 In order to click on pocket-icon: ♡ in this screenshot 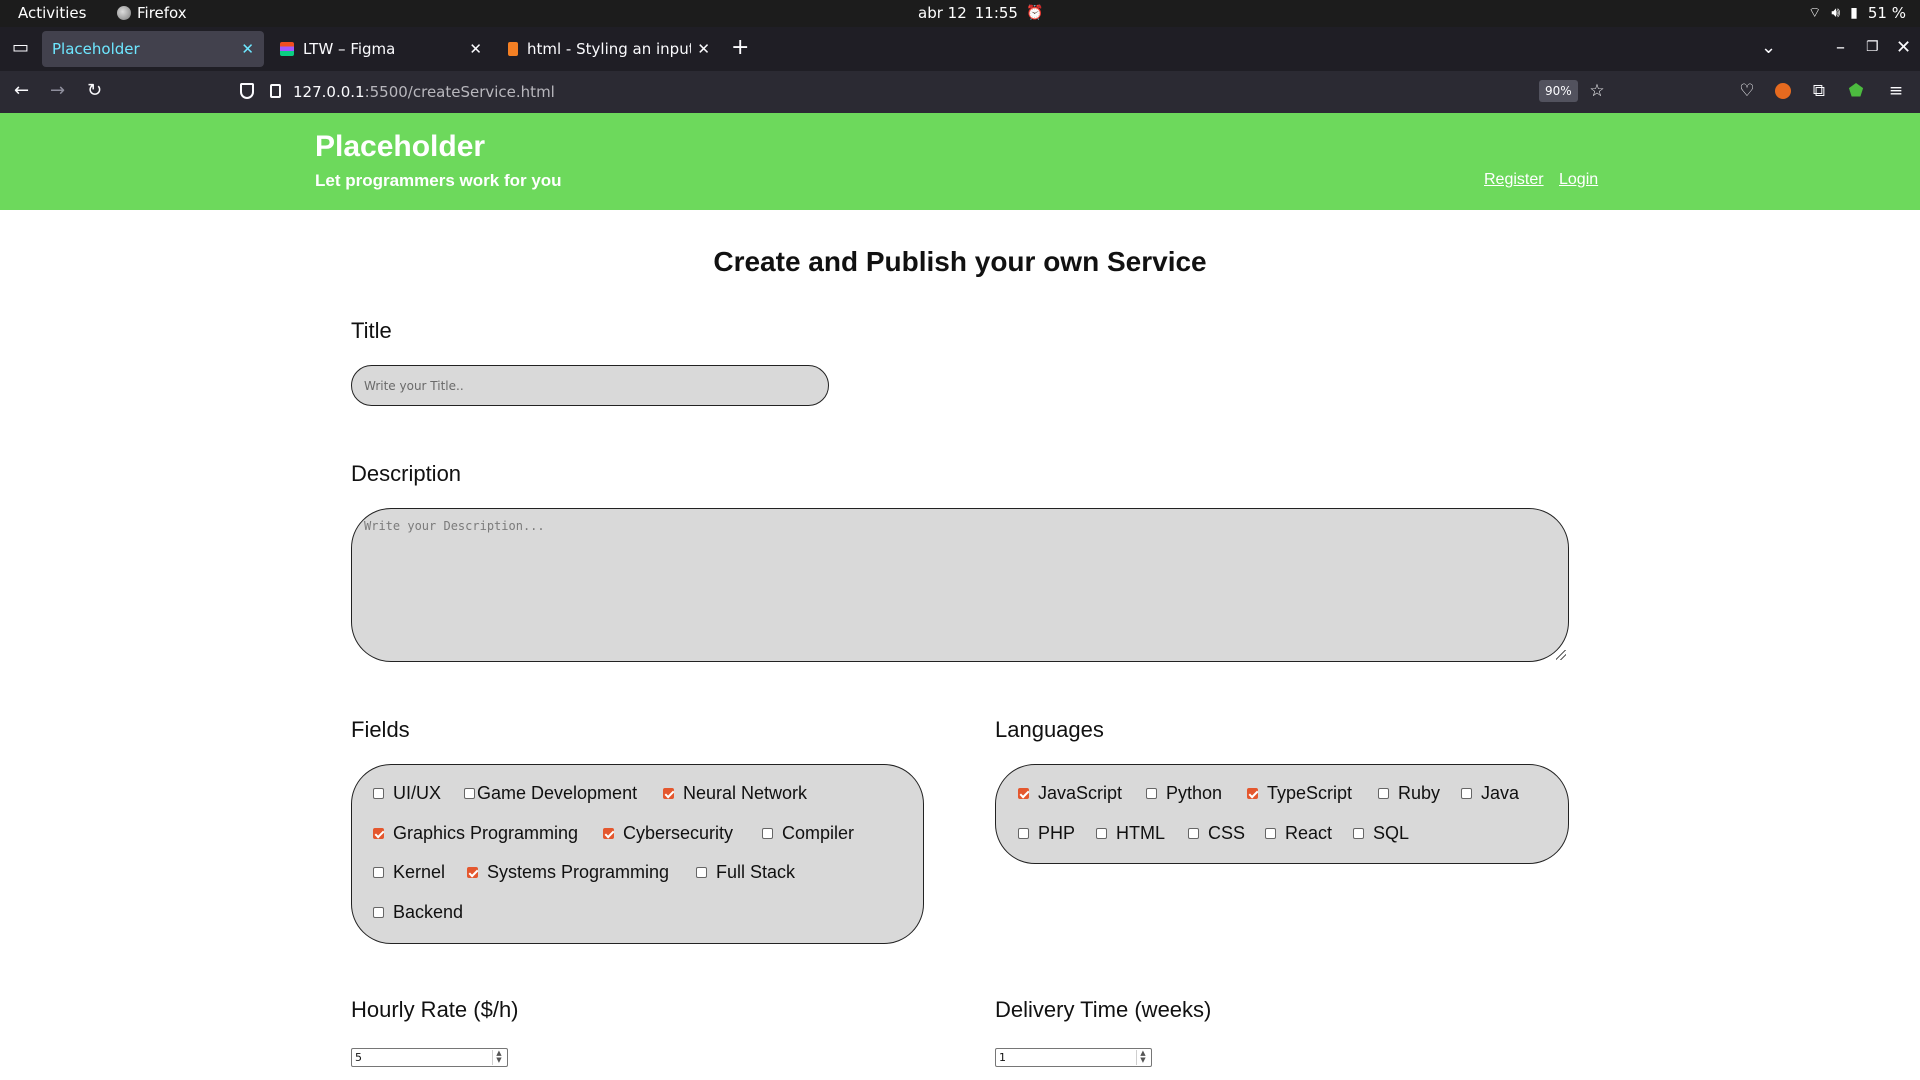, I will do `click(1747, 91)`.